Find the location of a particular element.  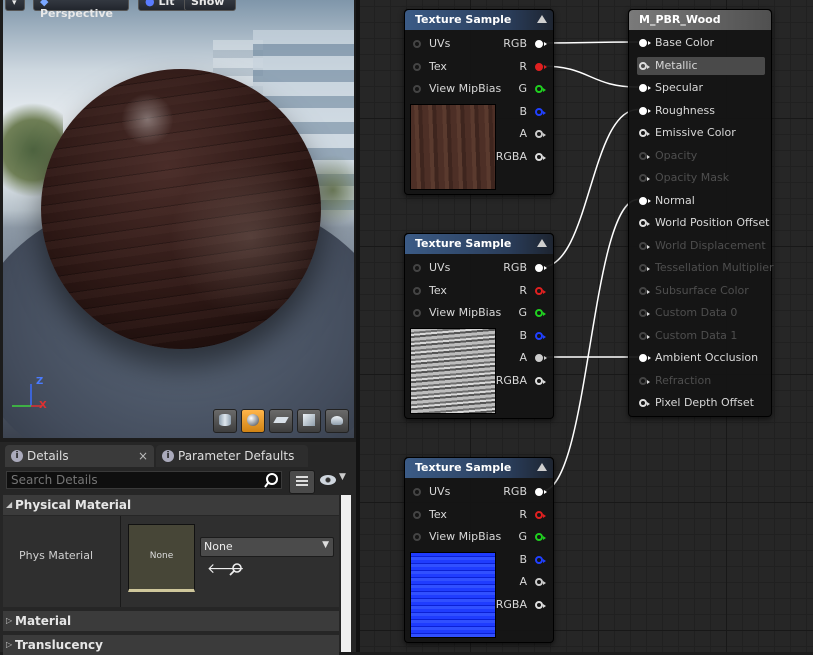

preview-sphere-button is located at coordinates (253, 421).